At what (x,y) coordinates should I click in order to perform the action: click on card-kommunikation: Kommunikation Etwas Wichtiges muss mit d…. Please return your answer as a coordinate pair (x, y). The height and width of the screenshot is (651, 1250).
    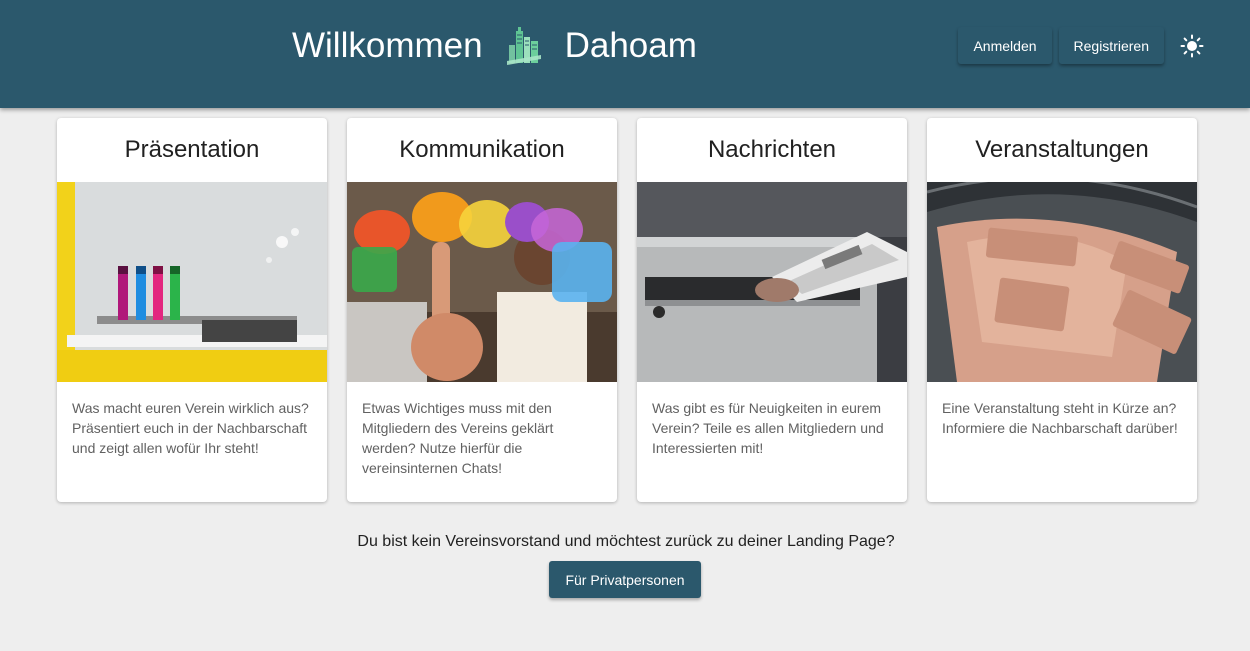
    Looking at the image, I should click on (482, 310).